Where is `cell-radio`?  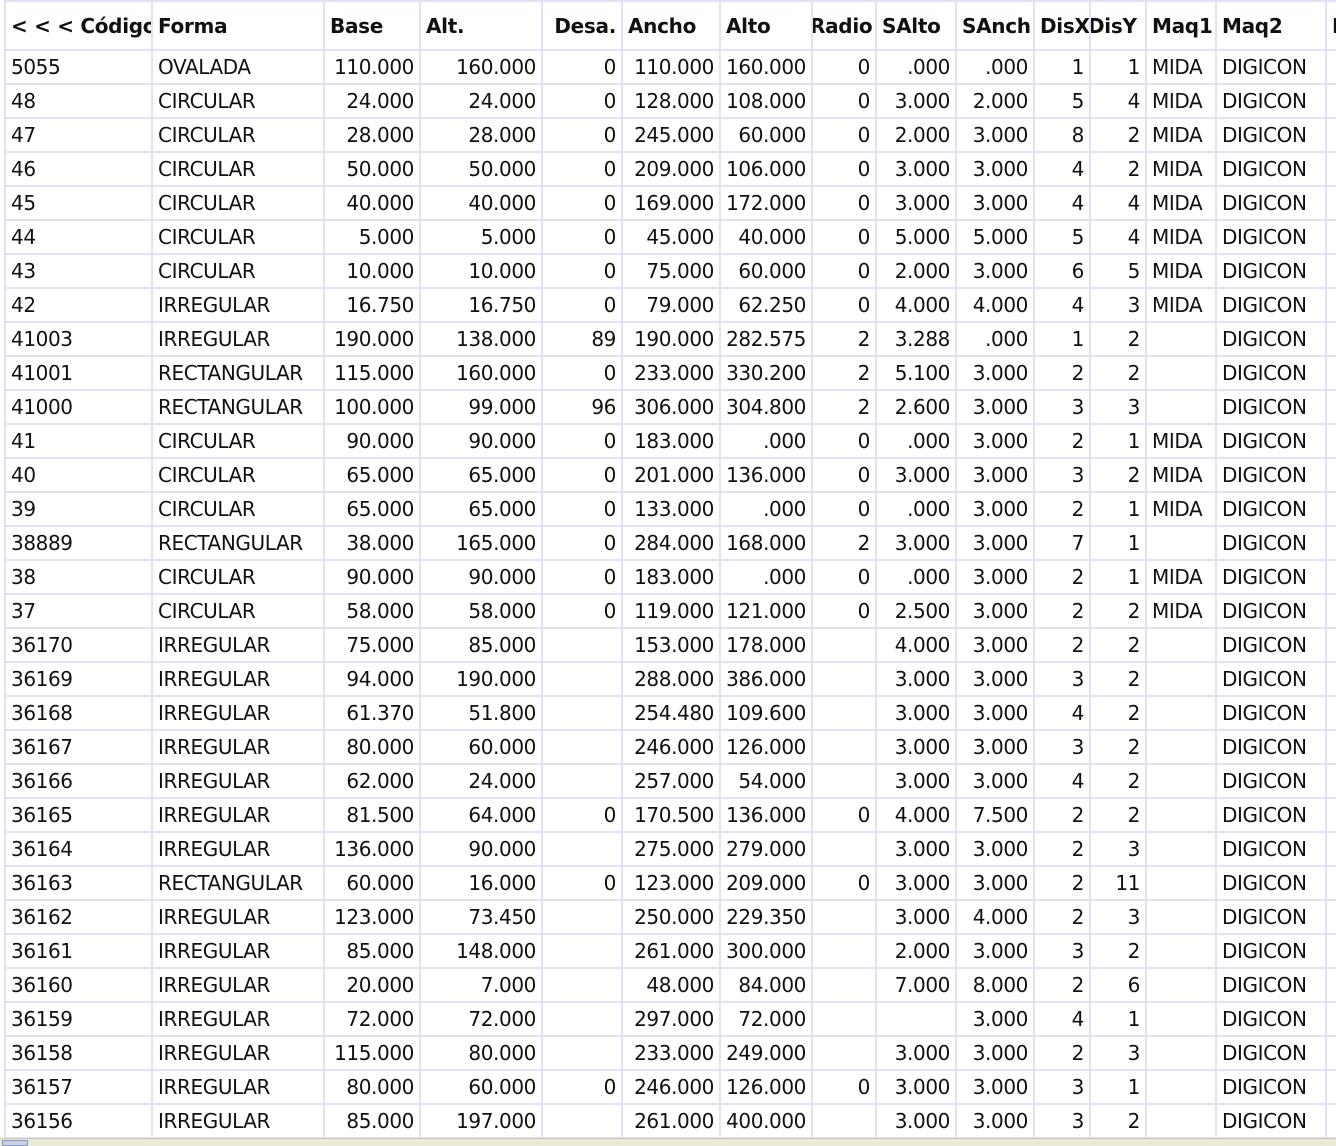
cell-radio is located at coordinates (844, 645).